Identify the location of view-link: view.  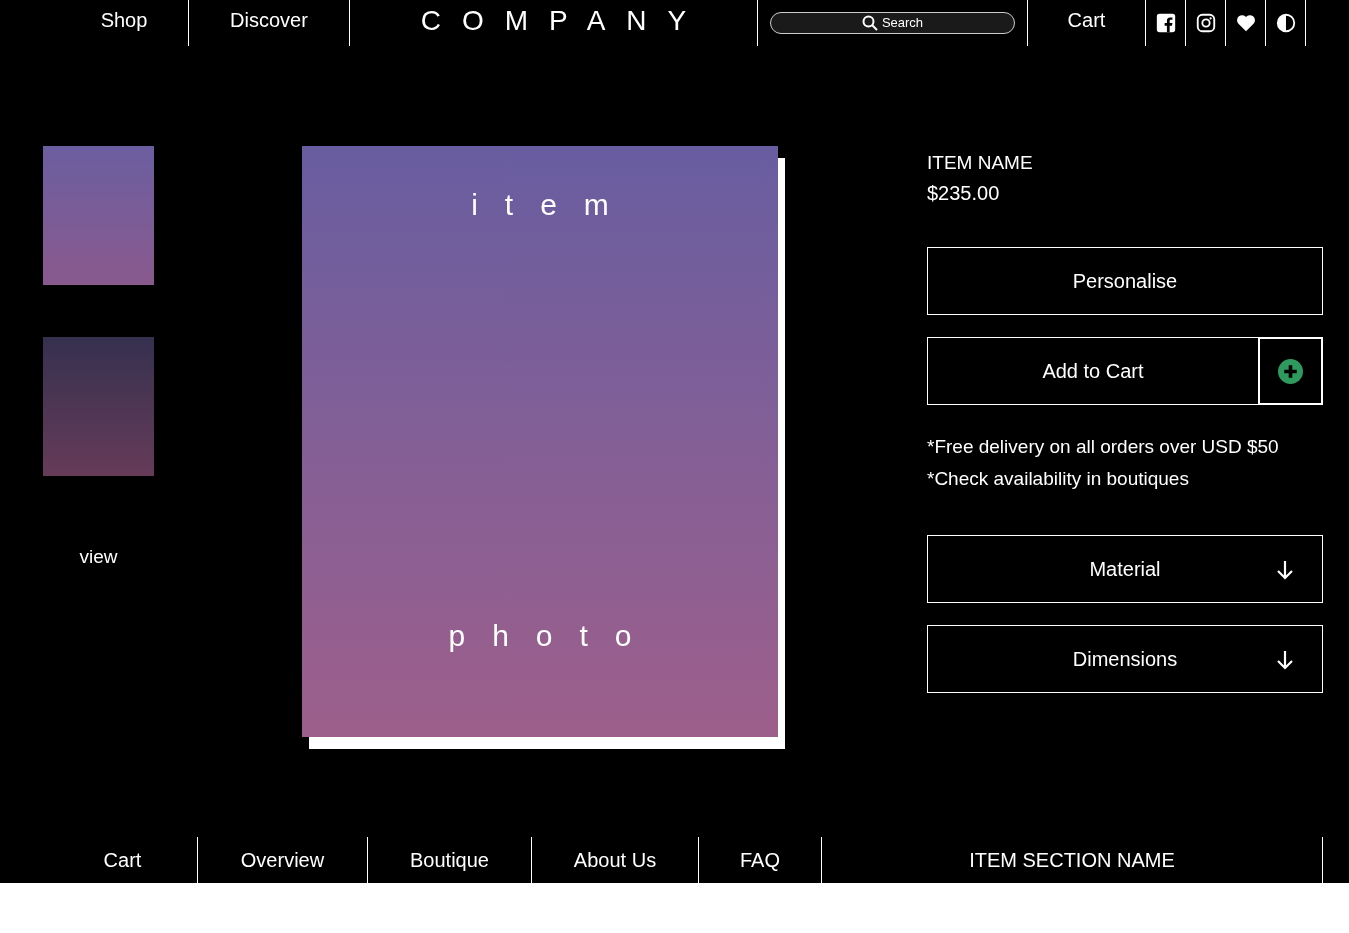
(98, 557).